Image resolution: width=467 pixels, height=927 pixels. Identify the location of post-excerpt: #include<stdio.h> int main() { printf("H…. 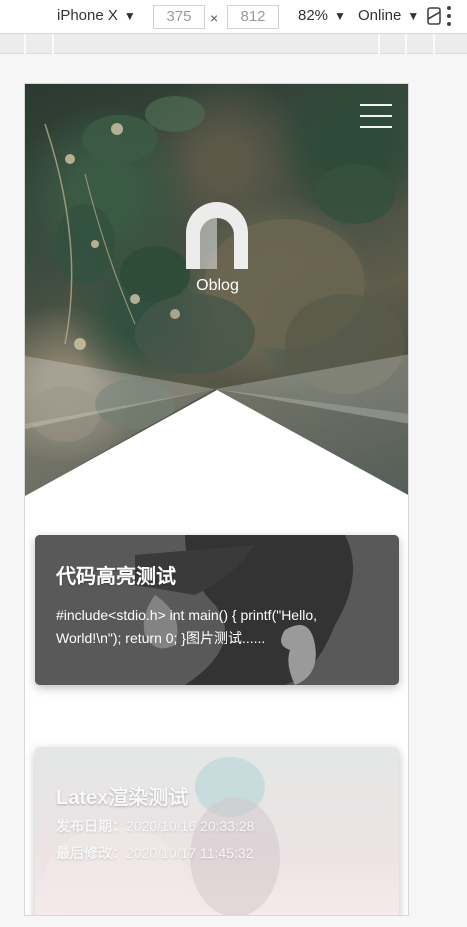
(186, 626).